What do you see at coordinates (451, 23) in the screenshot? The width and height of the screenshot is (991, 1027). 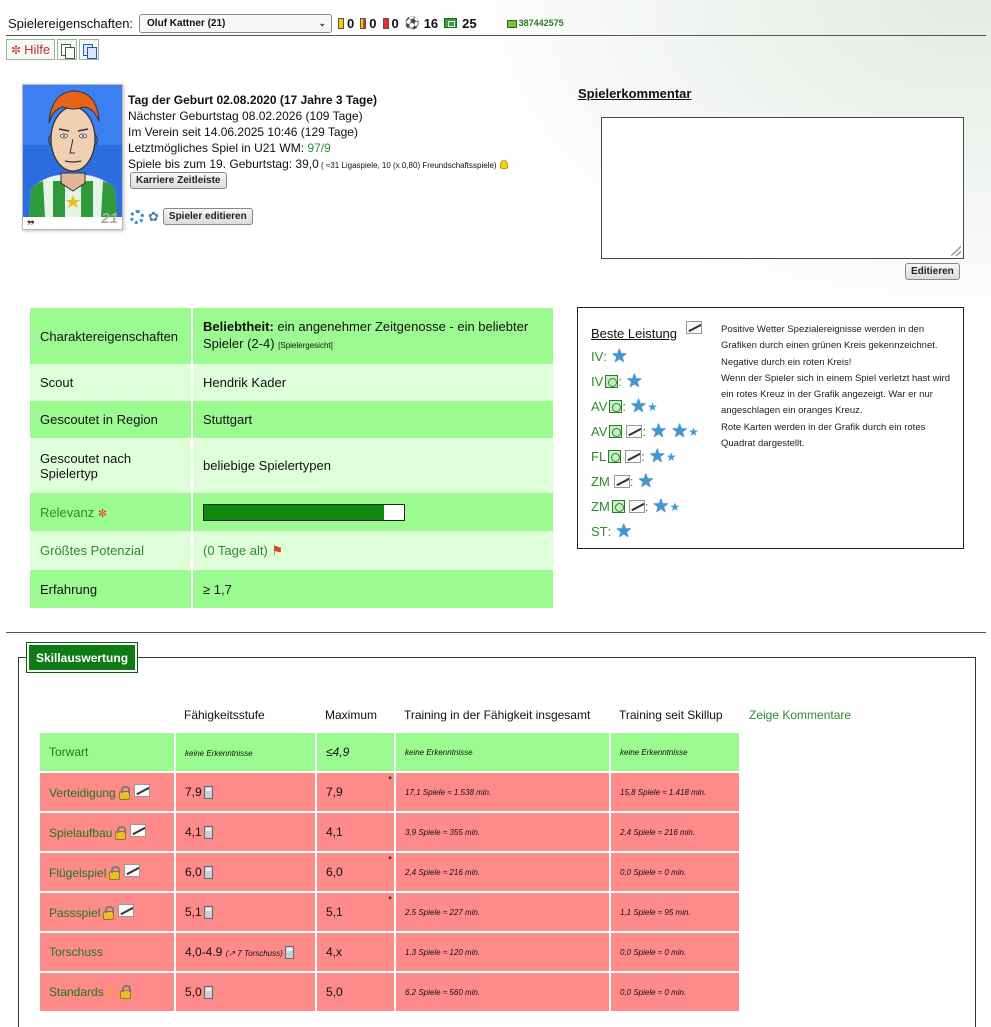 I see `matches-icon` at bounding box center [451, 23].